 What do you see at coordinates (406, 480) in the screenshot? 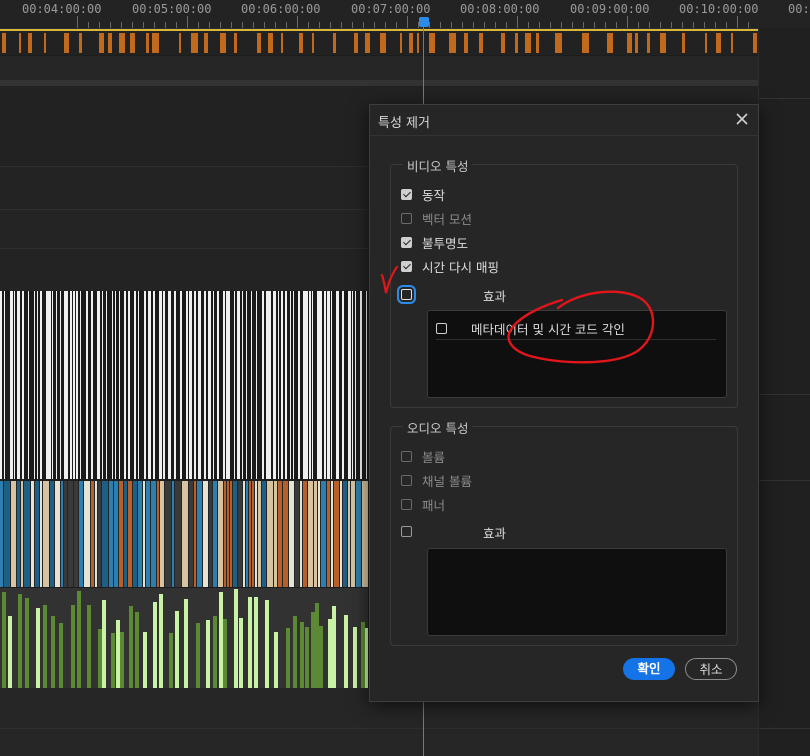
I see `channel-volume-checkbox` at bounding box center [406, 480].